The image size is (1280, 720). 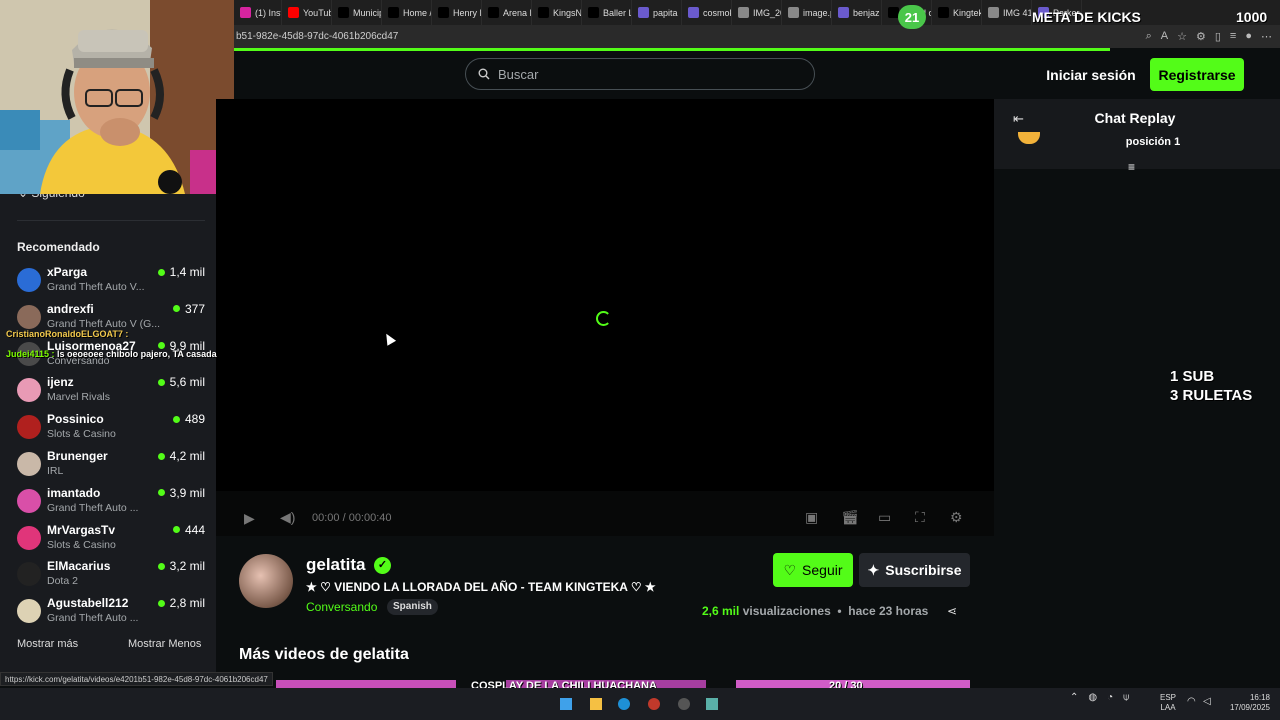 What do you see at coordinates (557, 12) in the screenshot?
I see `browser-tab: KingsN` at bounding box center [557, 12].